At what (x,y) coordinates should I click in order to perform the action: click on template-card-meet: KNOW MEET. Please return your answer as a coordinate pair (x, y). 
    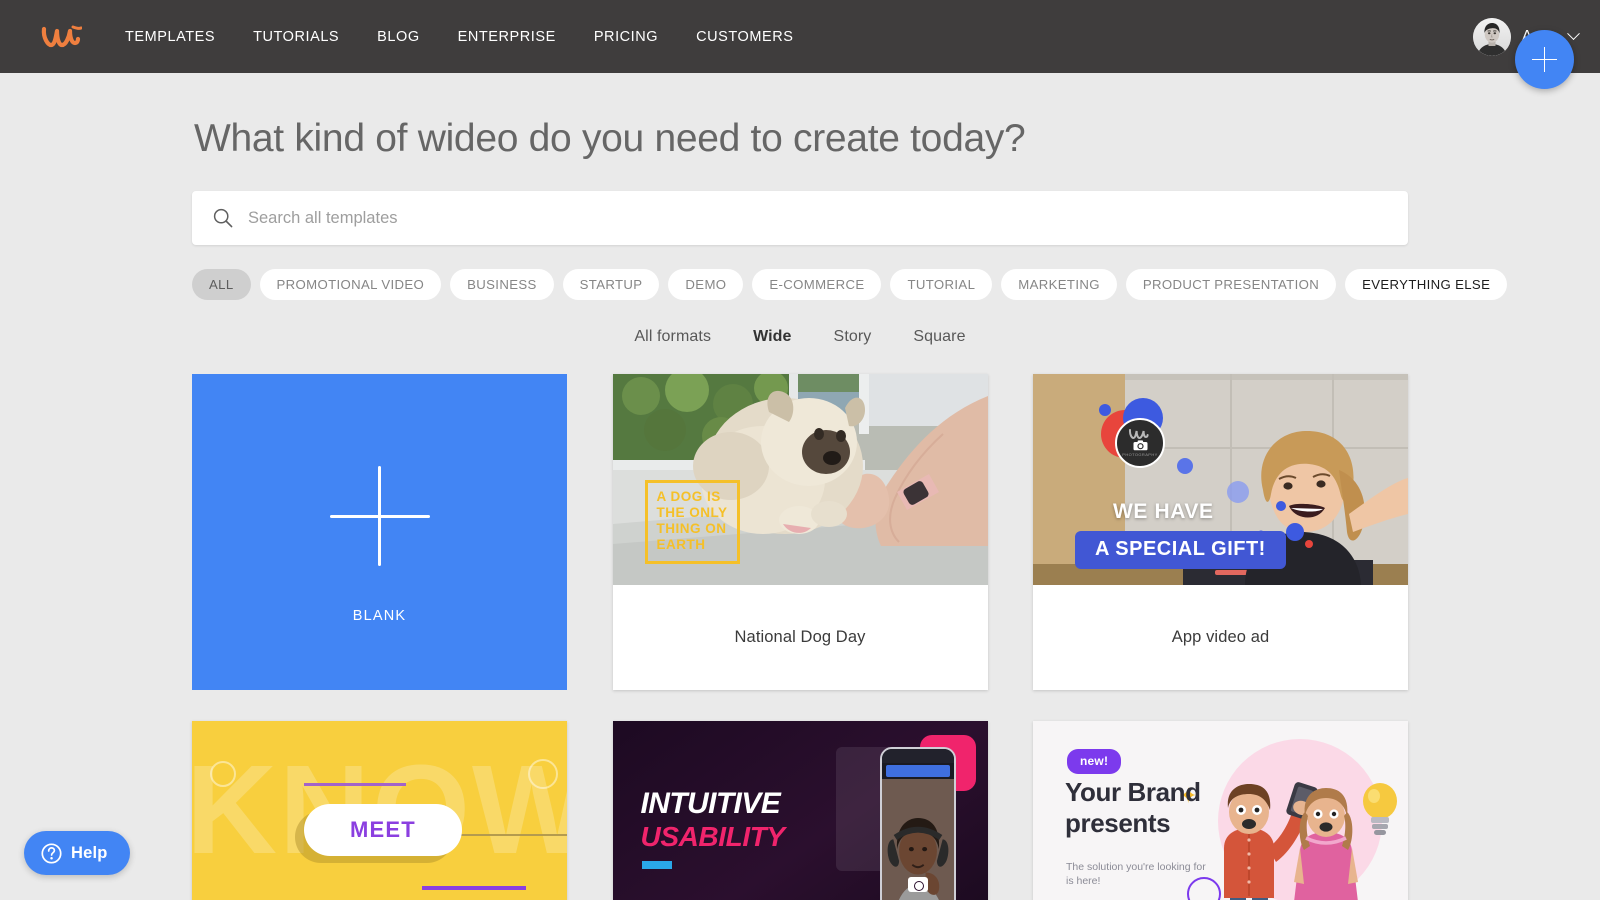
    Looking at the image, I should click on (379, 810).